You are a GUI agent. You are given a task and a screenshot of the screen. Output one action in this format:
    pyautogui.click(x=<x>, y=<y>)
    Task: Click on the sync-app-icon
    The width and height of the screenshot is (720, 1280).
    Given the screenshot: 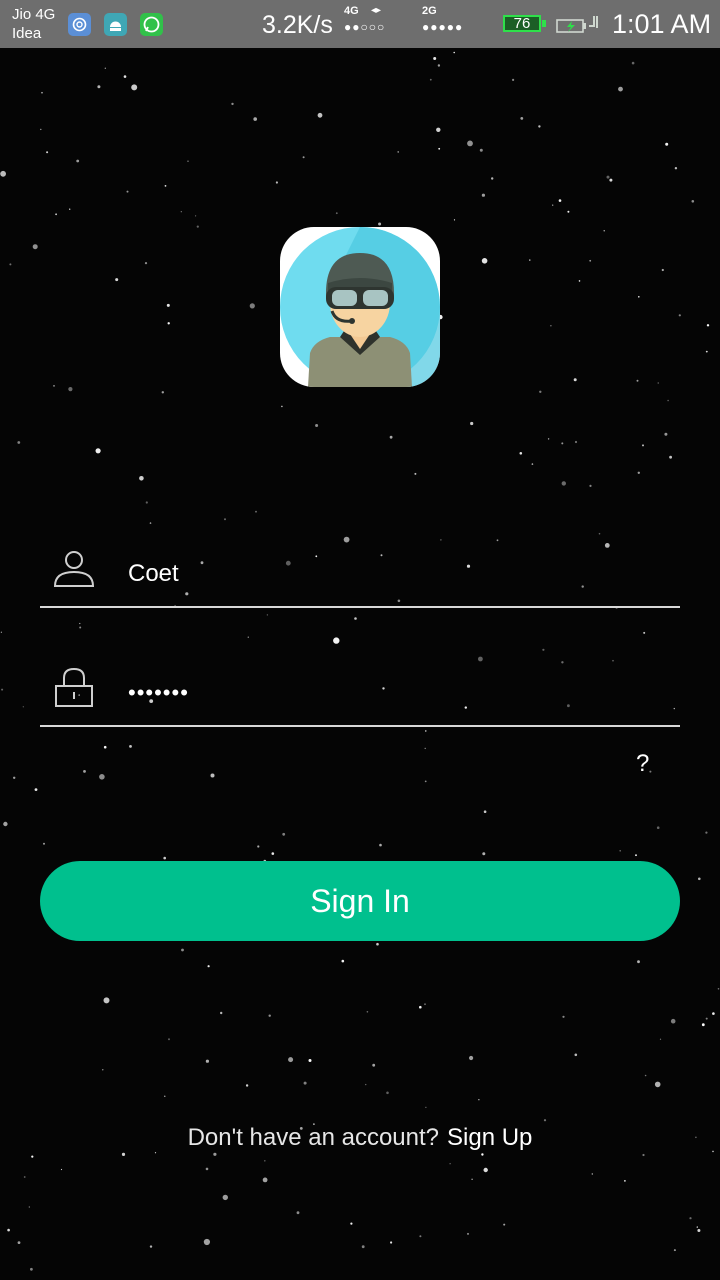 What is the action you would take?
    pyautogui.click(x=79, y=24)
    